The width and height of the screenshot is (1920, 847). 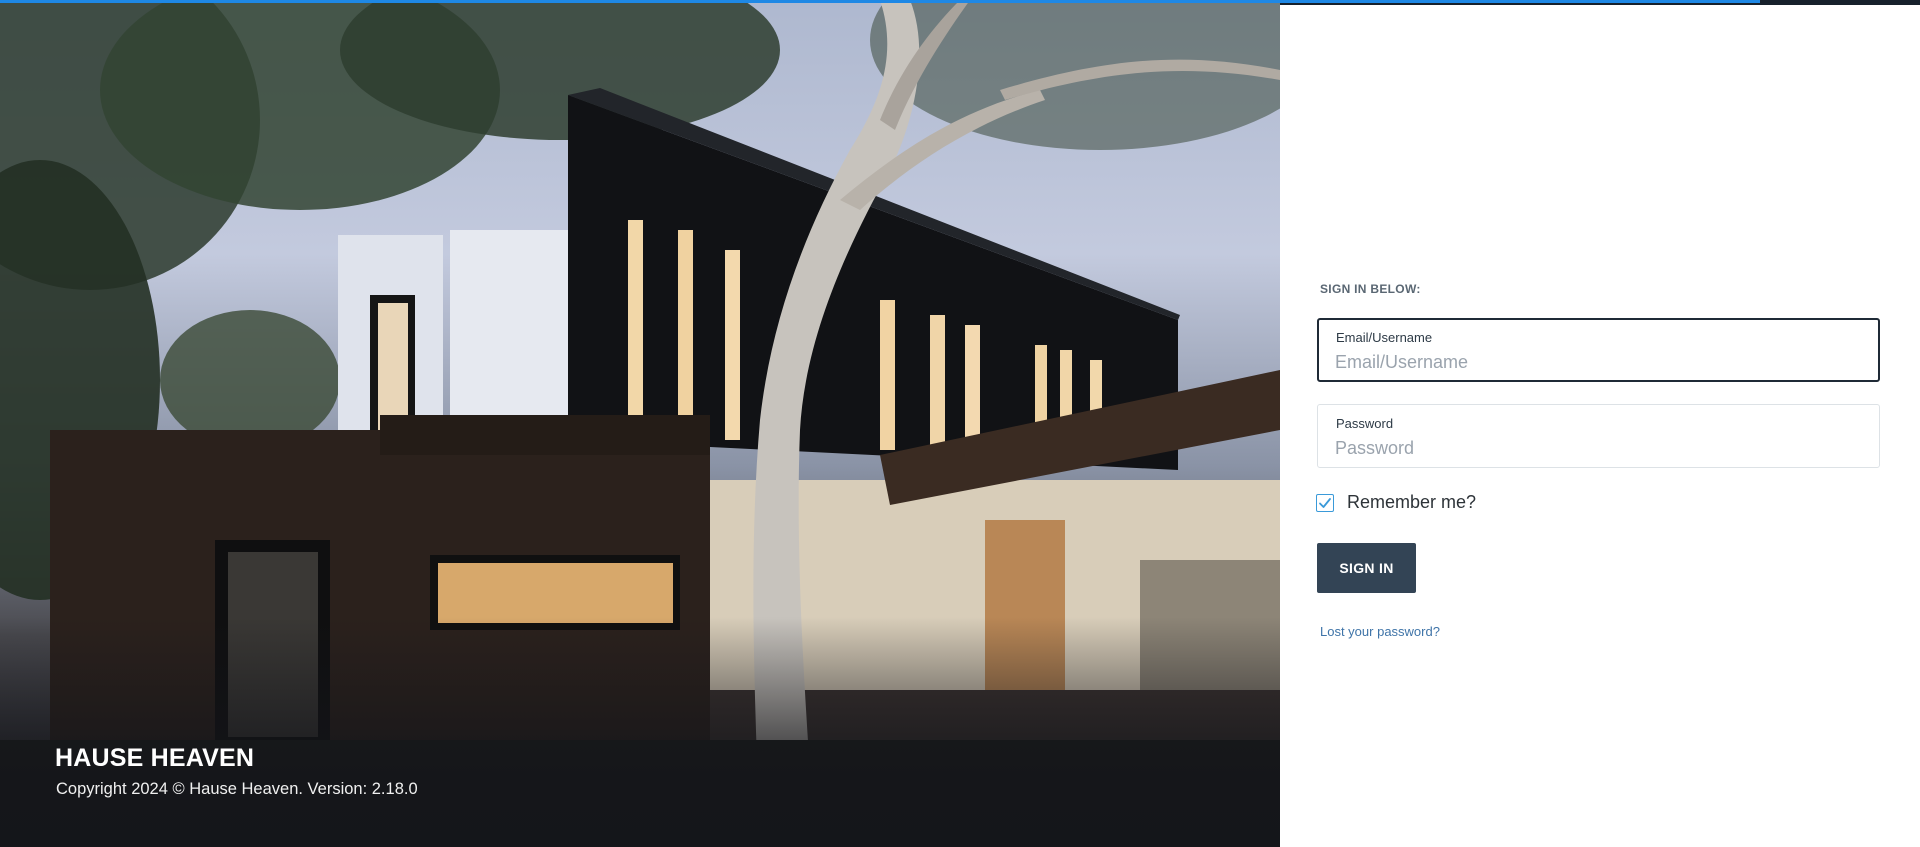 What do you see at coordinates (1598, 350) in the screenshot?
I see `email-field: Email/Username` at bounding box center [1598, 350].